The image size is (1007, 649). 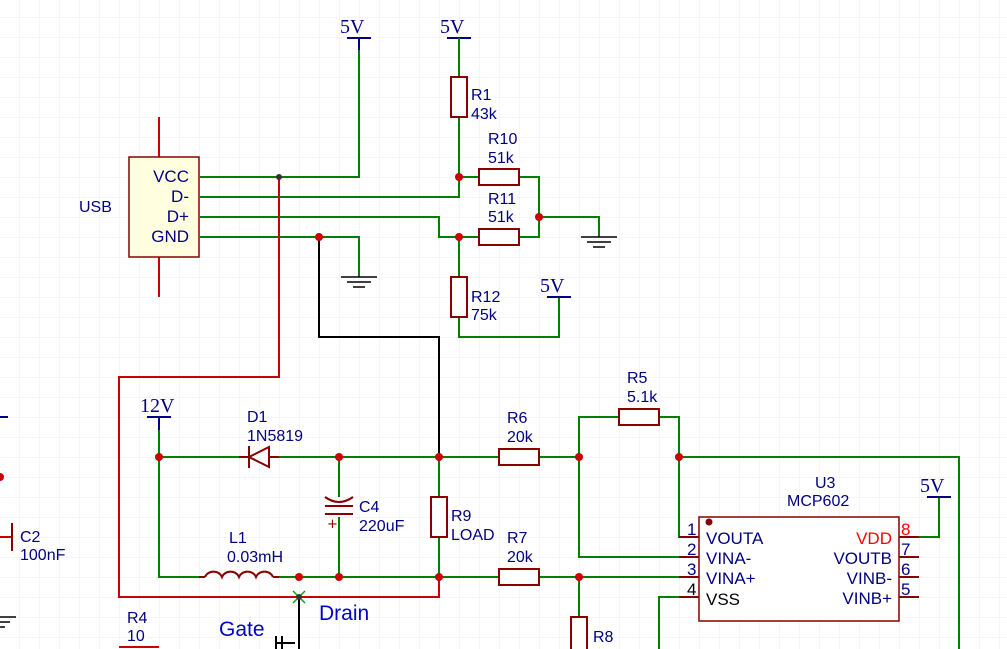 What do you see at coordinates (517, 538) in the screenshot?
I see `svg-text: R7` at bounding box center [517, 538].